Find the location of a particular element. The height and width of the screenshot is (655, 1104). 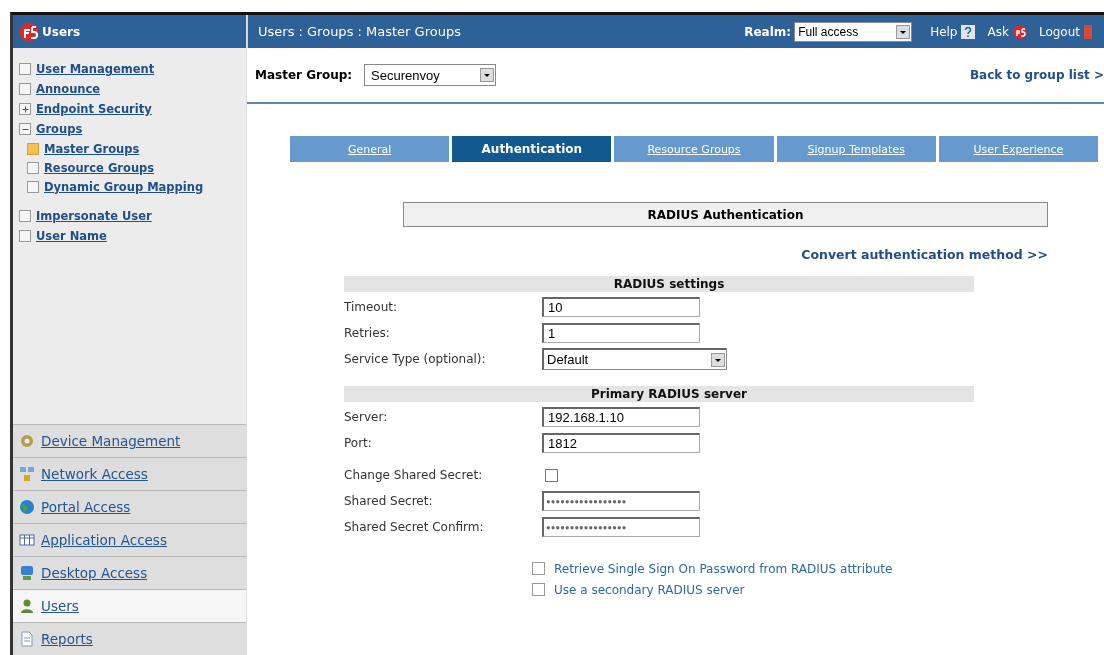

tree-item: User Name is located at coordinates (71, 236).